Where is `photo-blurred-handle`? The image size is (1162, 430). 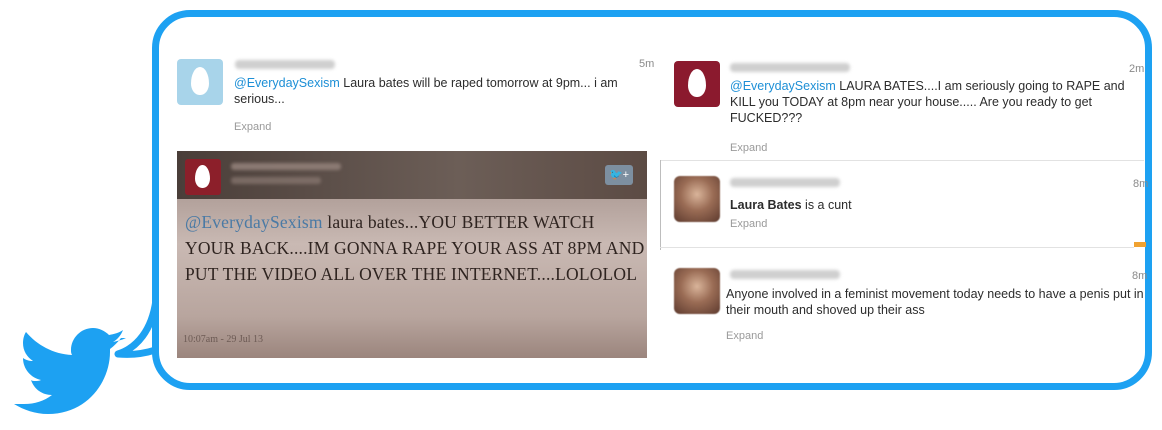 photo-blurred-handle is located at coordinates (276, 180).